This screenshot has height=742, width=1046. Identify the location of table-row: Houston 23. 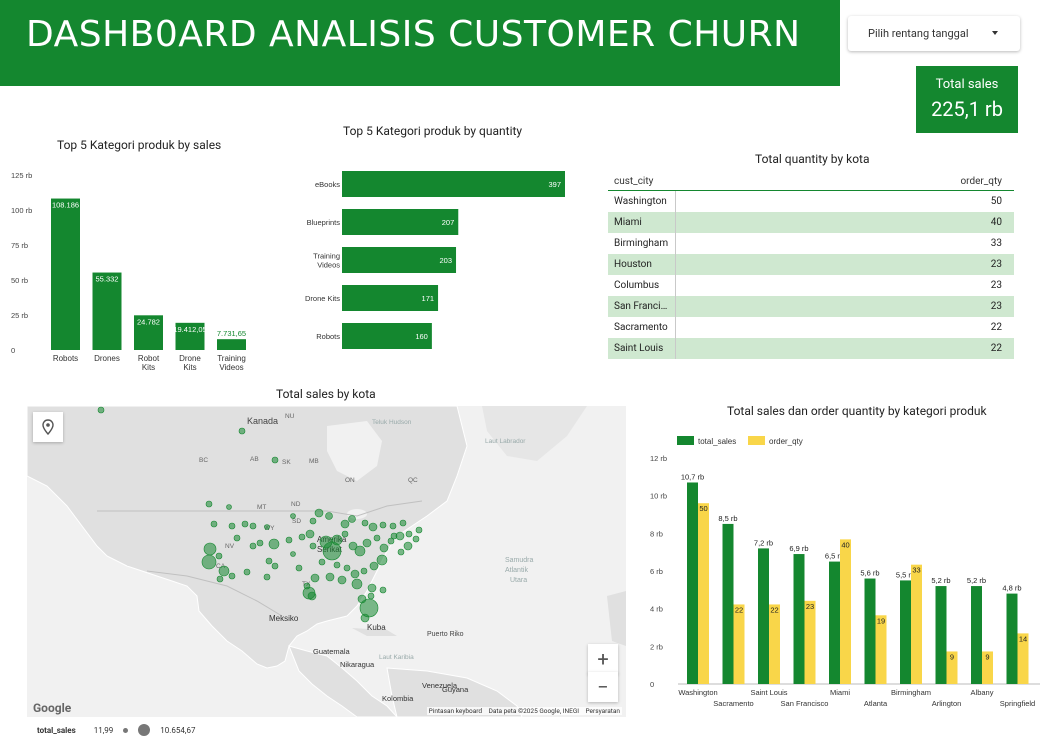
(811, 264).